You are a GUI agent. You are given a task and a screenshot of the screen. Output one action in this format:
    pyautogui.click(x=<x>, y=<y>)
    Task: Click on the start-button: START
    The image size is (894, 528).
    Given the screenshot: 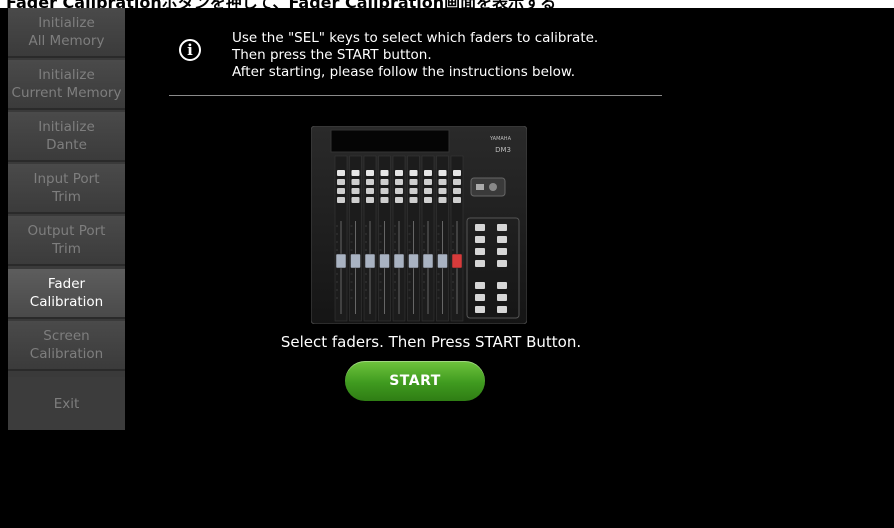 What is the action you would take?
    pyautogui.click(x=415, y=381)
    